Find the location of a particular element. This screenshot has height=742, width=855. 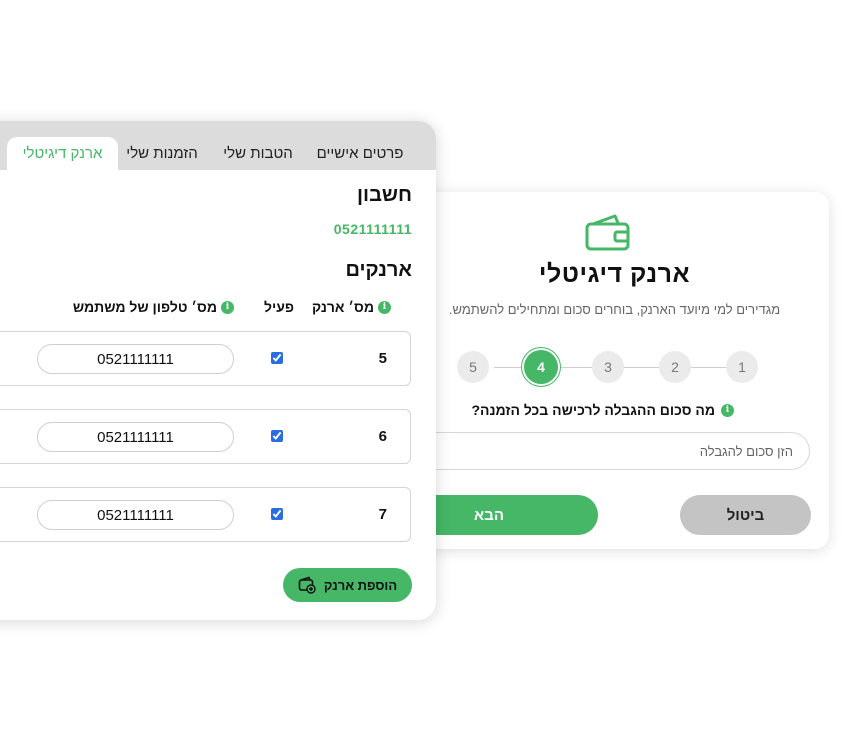

wallet-row: 6 is located at coordinates (205, 436).